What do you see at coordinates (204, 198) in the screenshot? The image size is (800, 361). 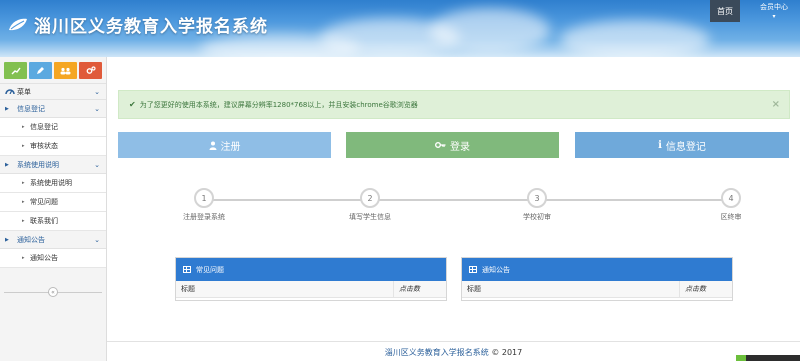 I see `step-number: 1` at bounding box center [204, 198].